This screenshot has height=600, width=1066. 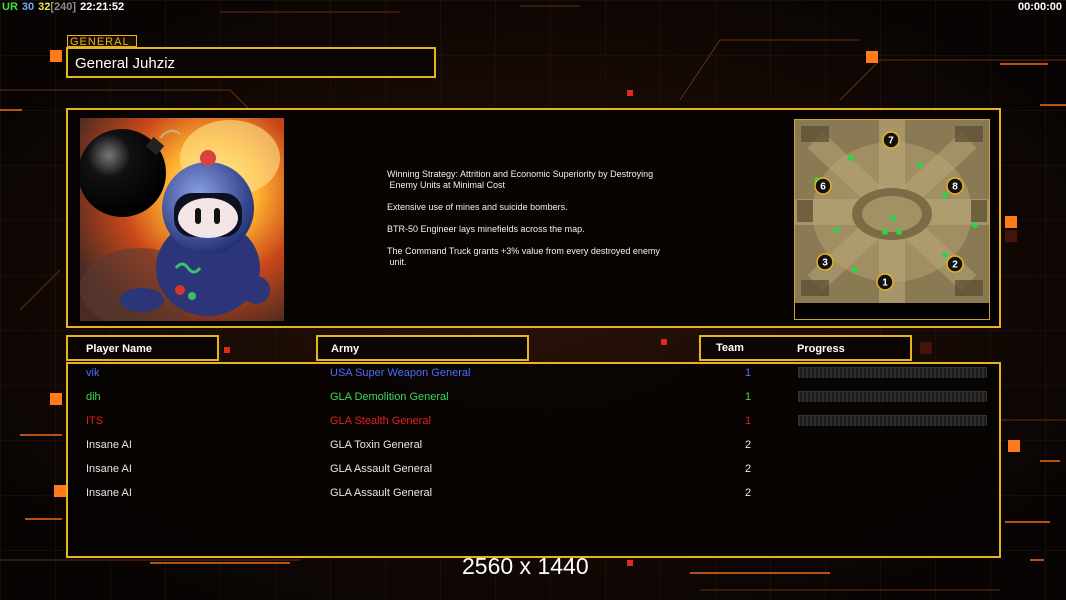 I want to click on fps-overlay-part: 32, so click(x=44, y=7).